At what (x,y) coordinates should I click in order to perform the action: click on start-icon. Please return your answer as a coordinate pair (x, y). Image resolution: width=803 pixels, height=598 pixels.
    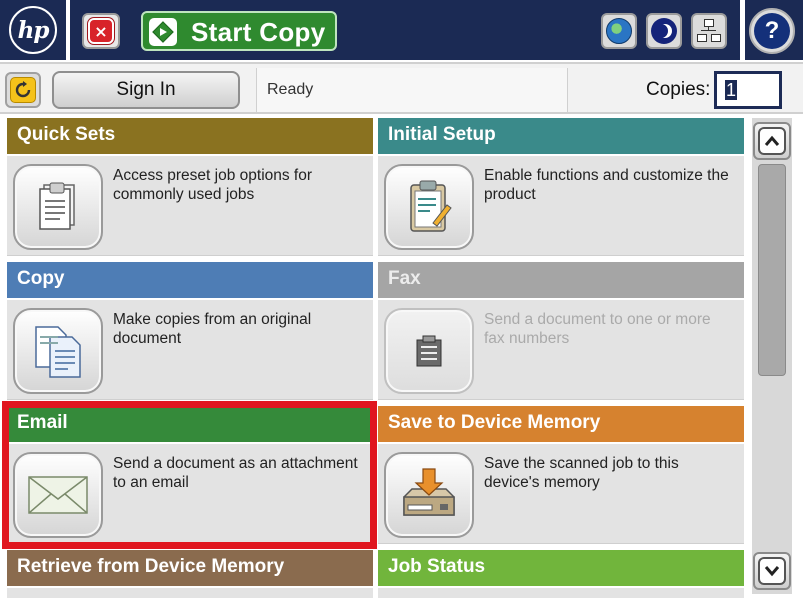
    Looking at the image, I should click on (163, 32).